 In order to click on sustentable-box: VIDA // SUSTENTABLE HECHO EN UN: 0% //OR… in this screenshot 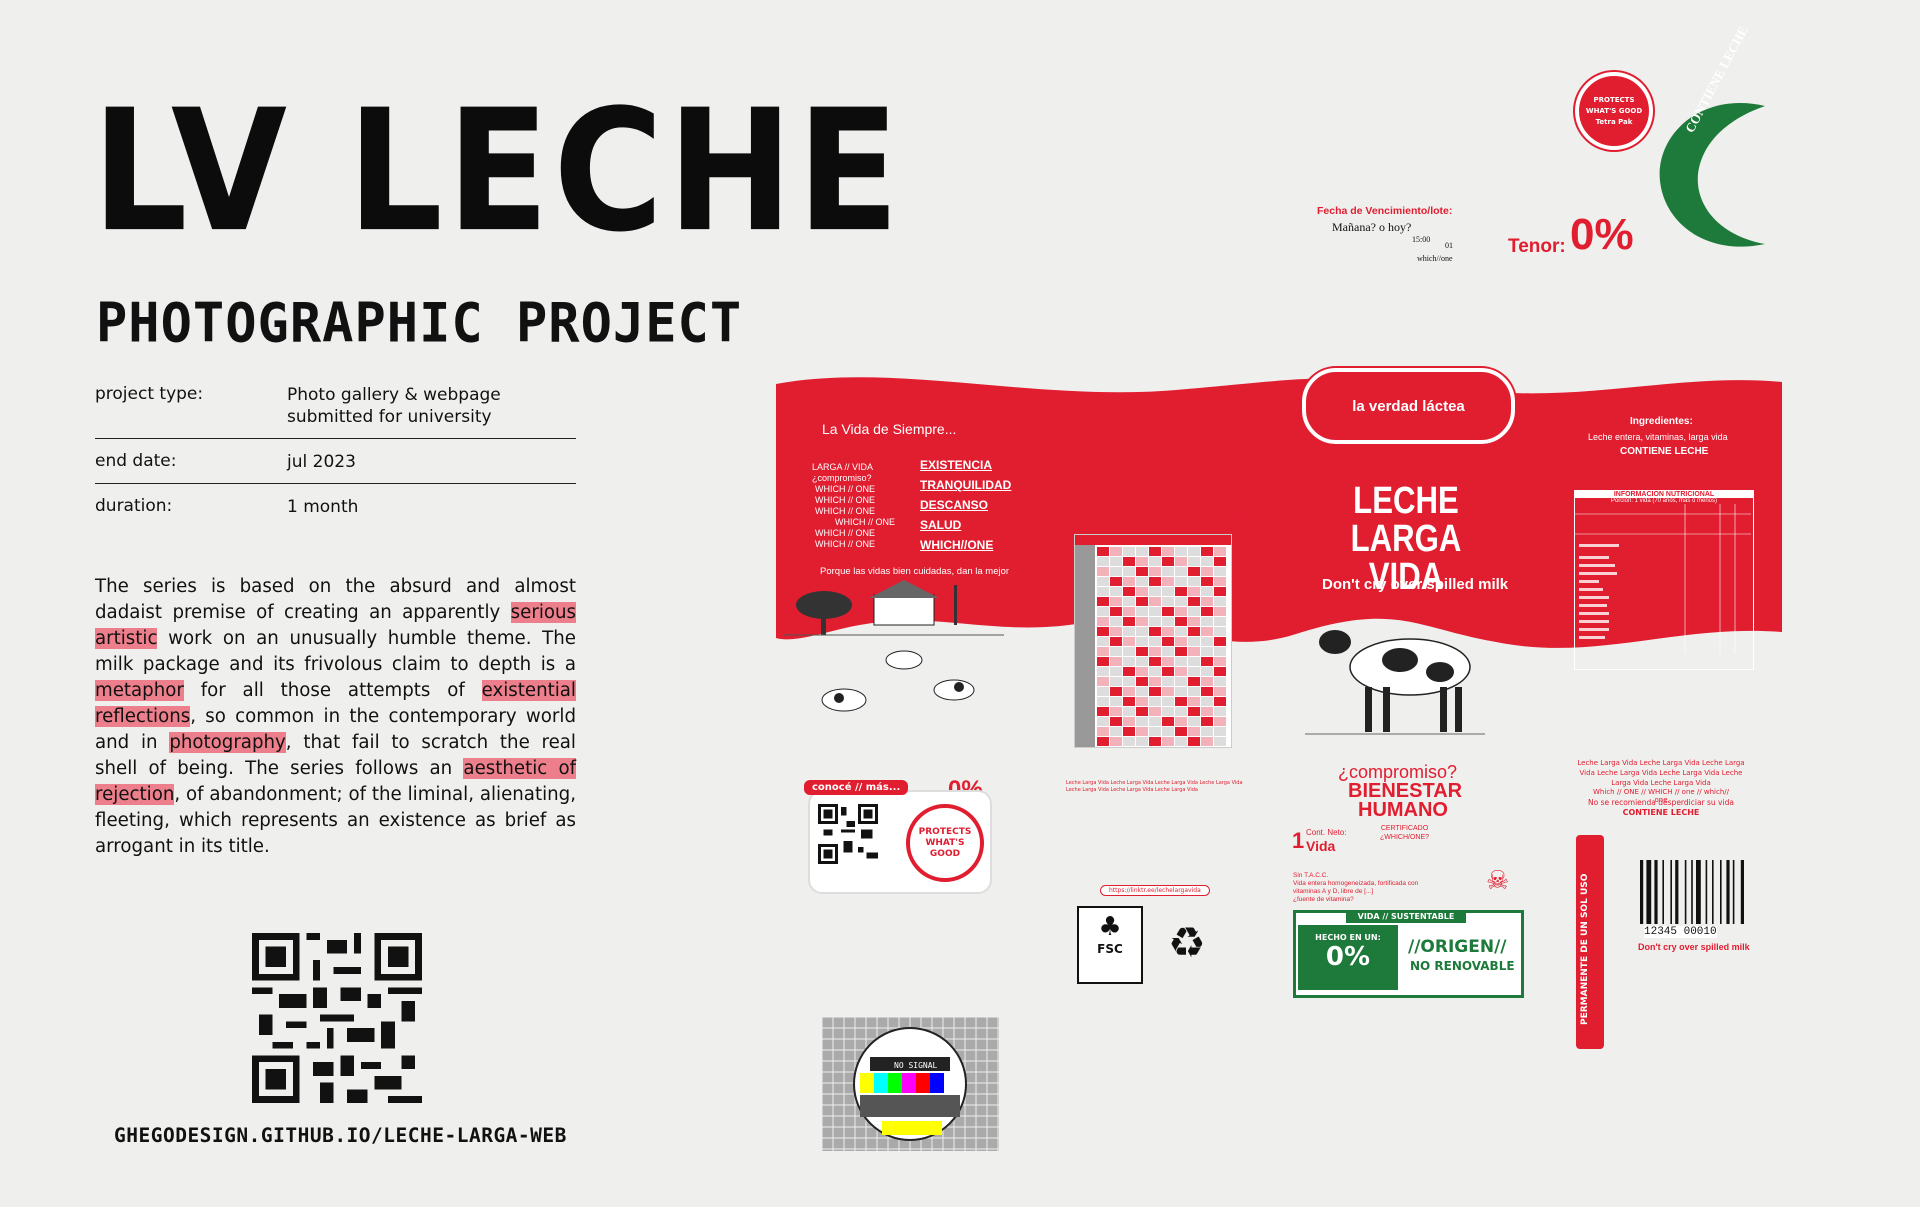, I will do `click(1408, 954)`.